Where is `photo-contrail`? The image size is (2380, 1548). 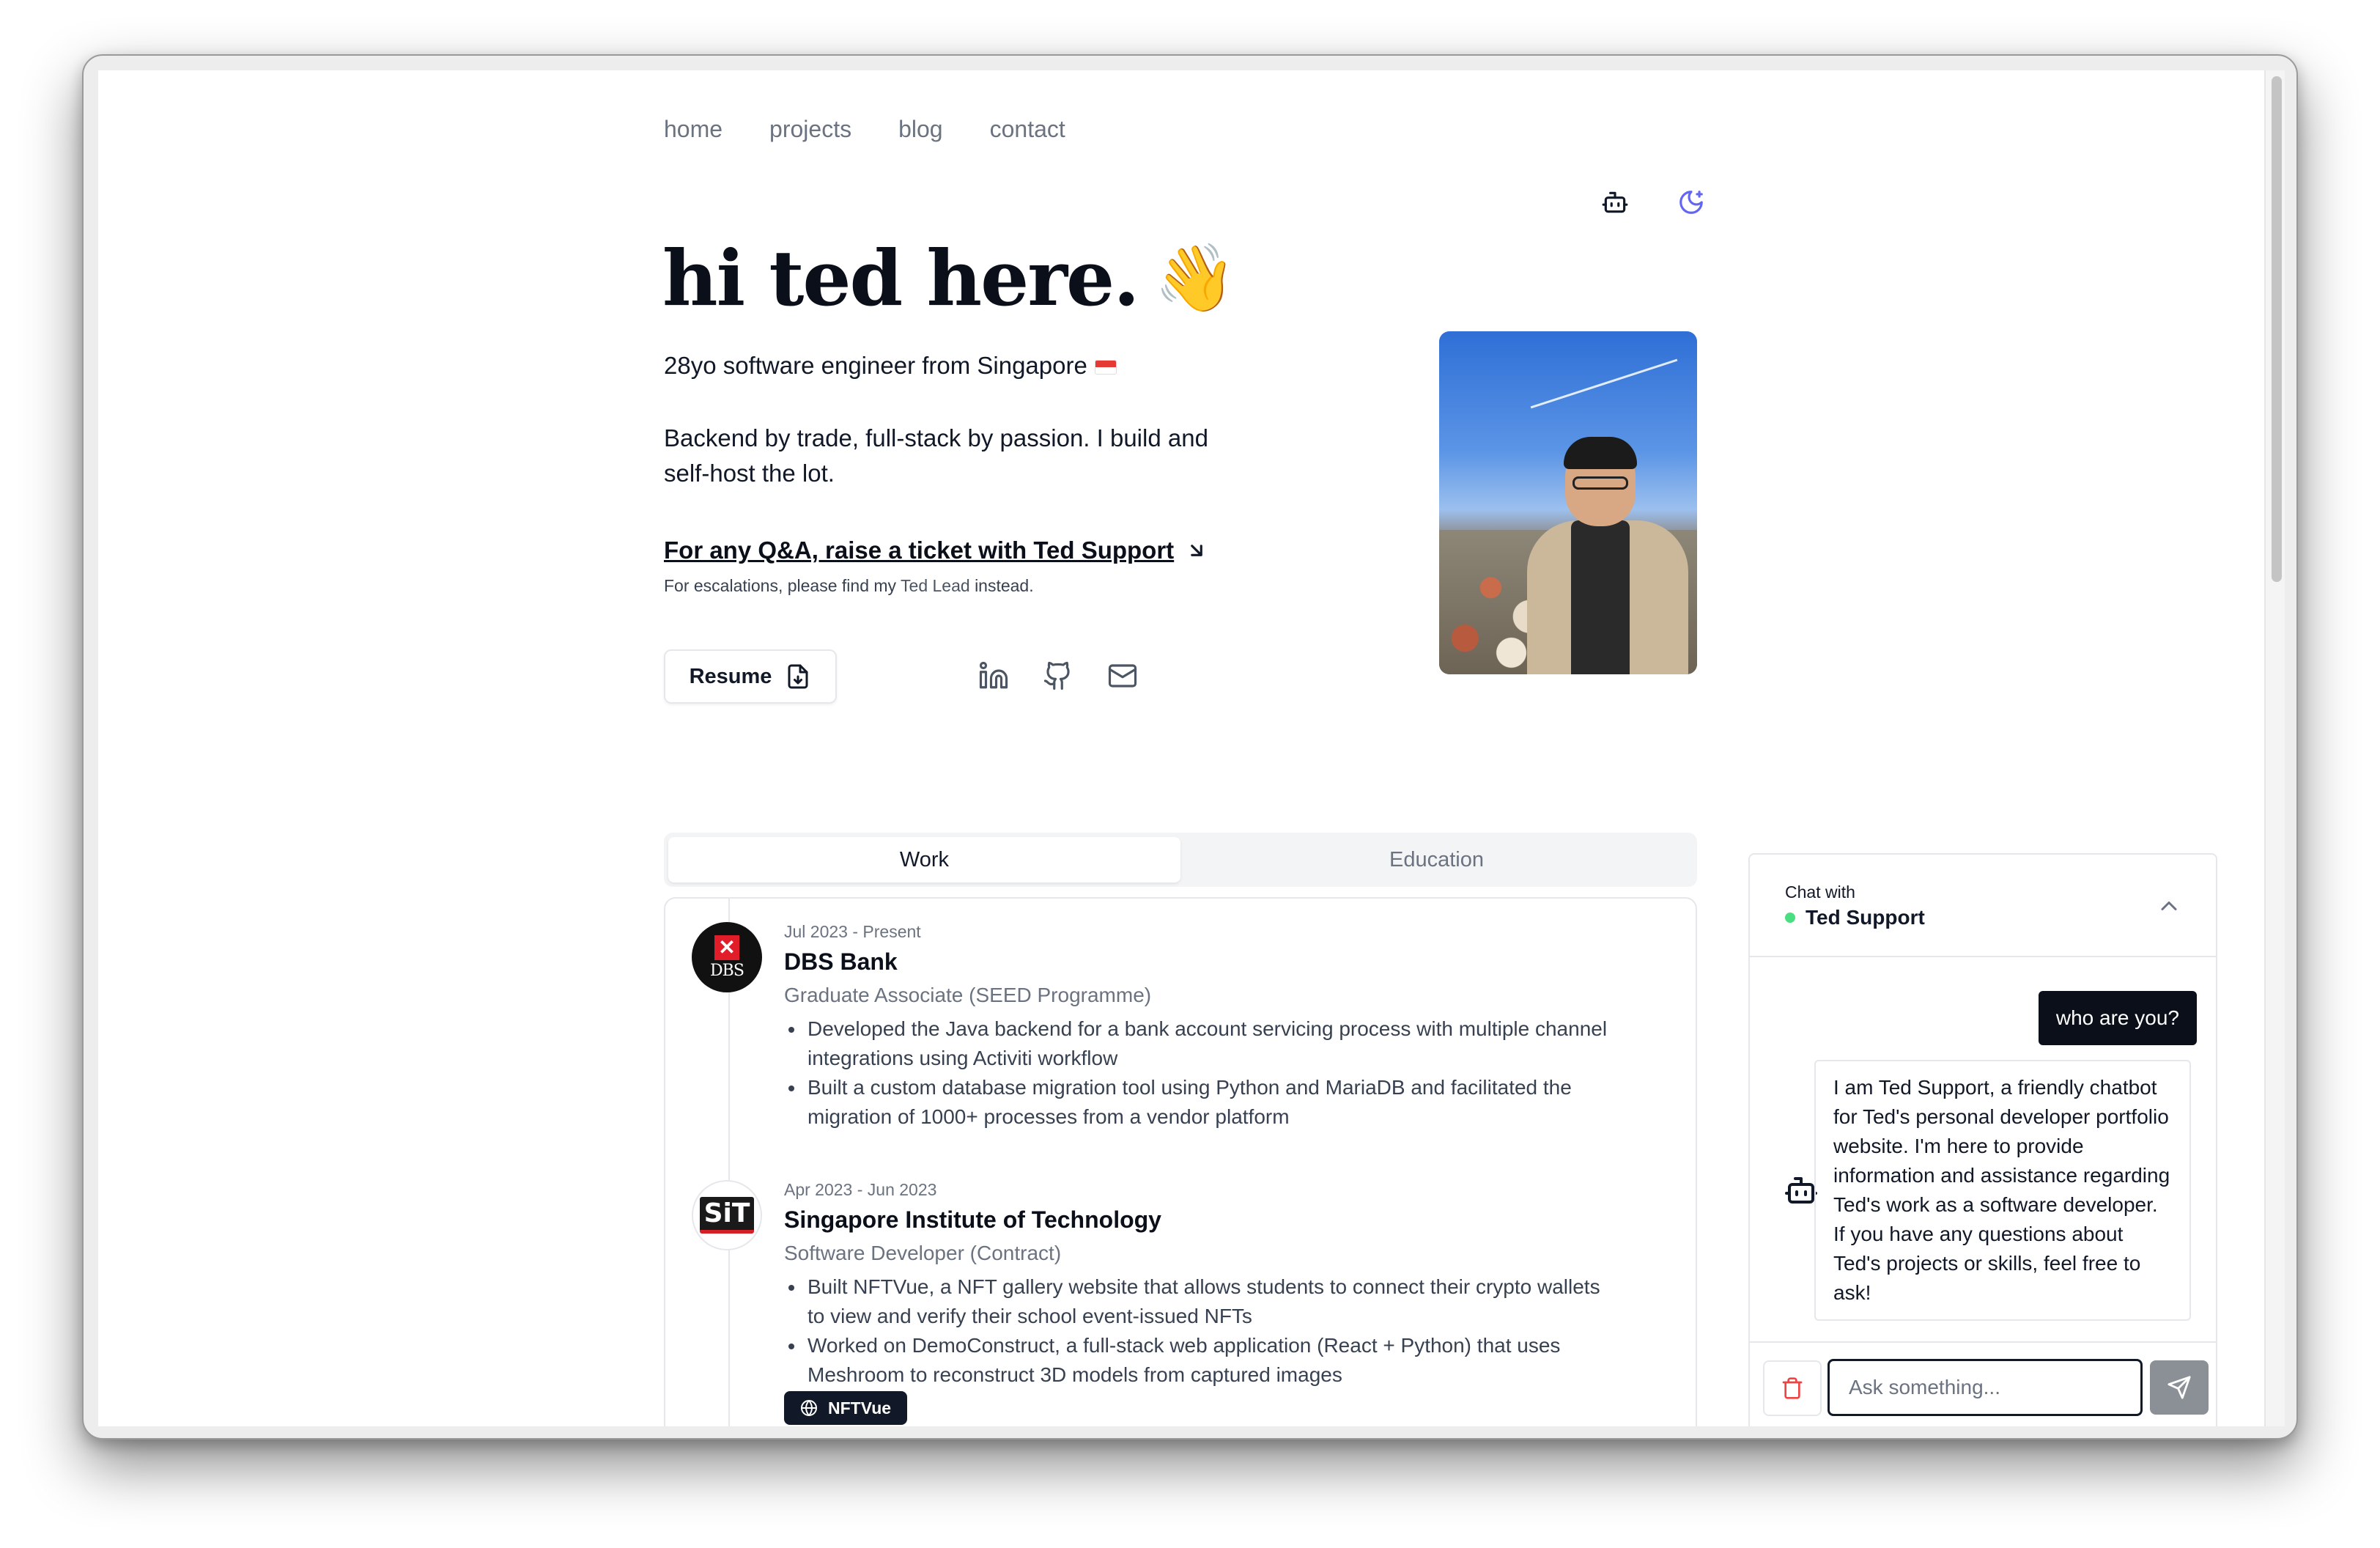 photo-contrail is located at coordinates (1604, 383).